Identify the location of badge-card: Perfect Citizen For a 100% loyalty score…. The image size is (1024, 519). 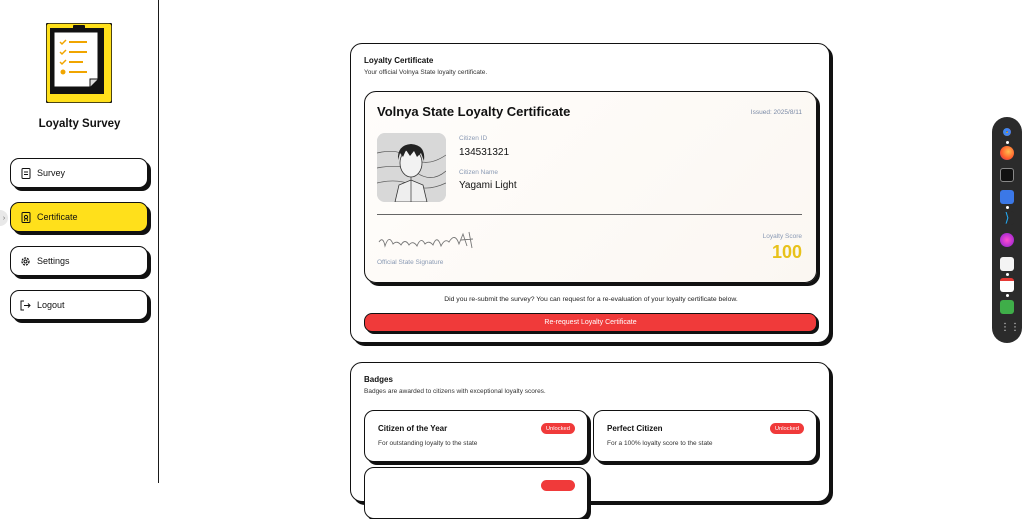
(705, 436).